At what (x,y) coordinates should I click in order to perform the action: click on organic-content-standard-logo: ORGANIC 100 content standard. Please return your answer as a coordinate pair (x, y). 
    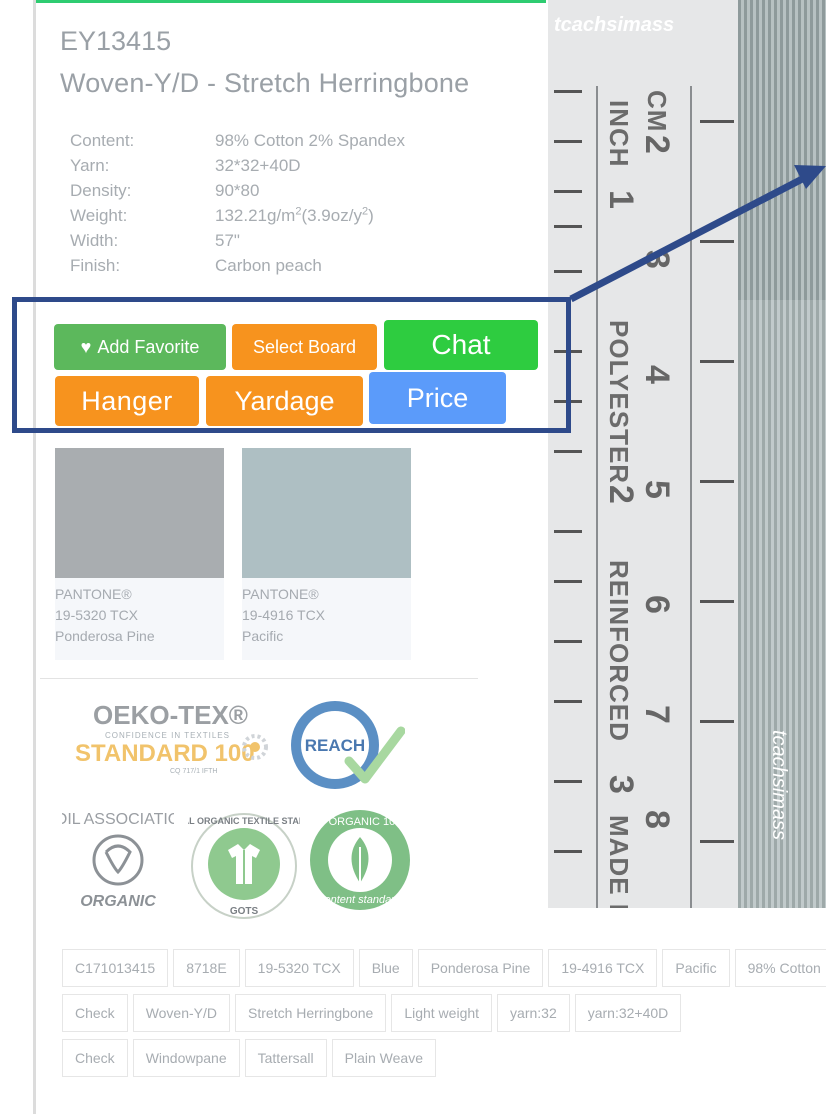
    Looking at the image, I should click on (360, 860).